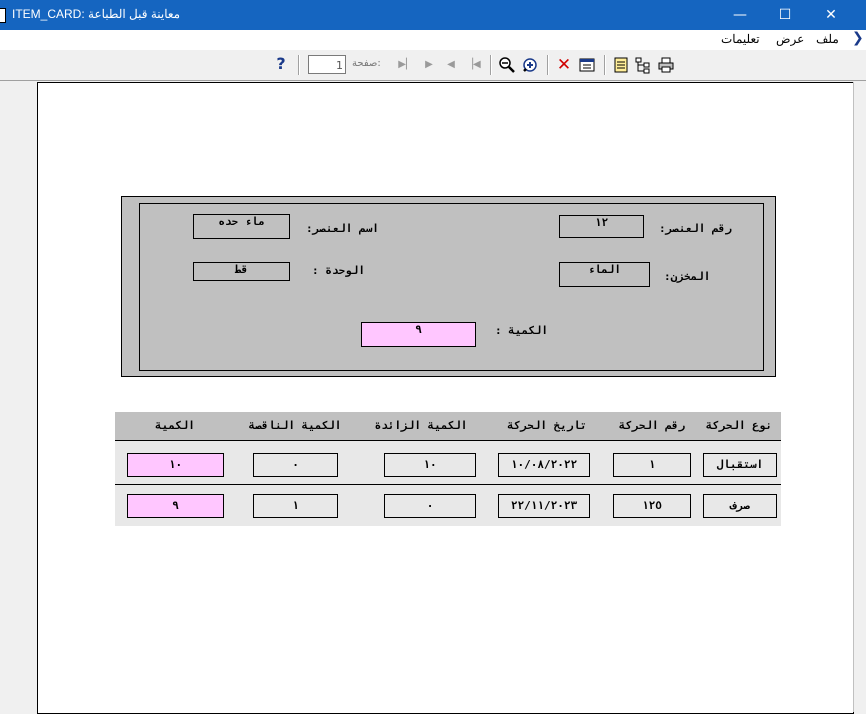 This screenshot has width=866, height=714. What do you see at coordinates (295, 506) in the screenshot?
I see `cell-missing-qty: ١` at bounding box center [295, 506].